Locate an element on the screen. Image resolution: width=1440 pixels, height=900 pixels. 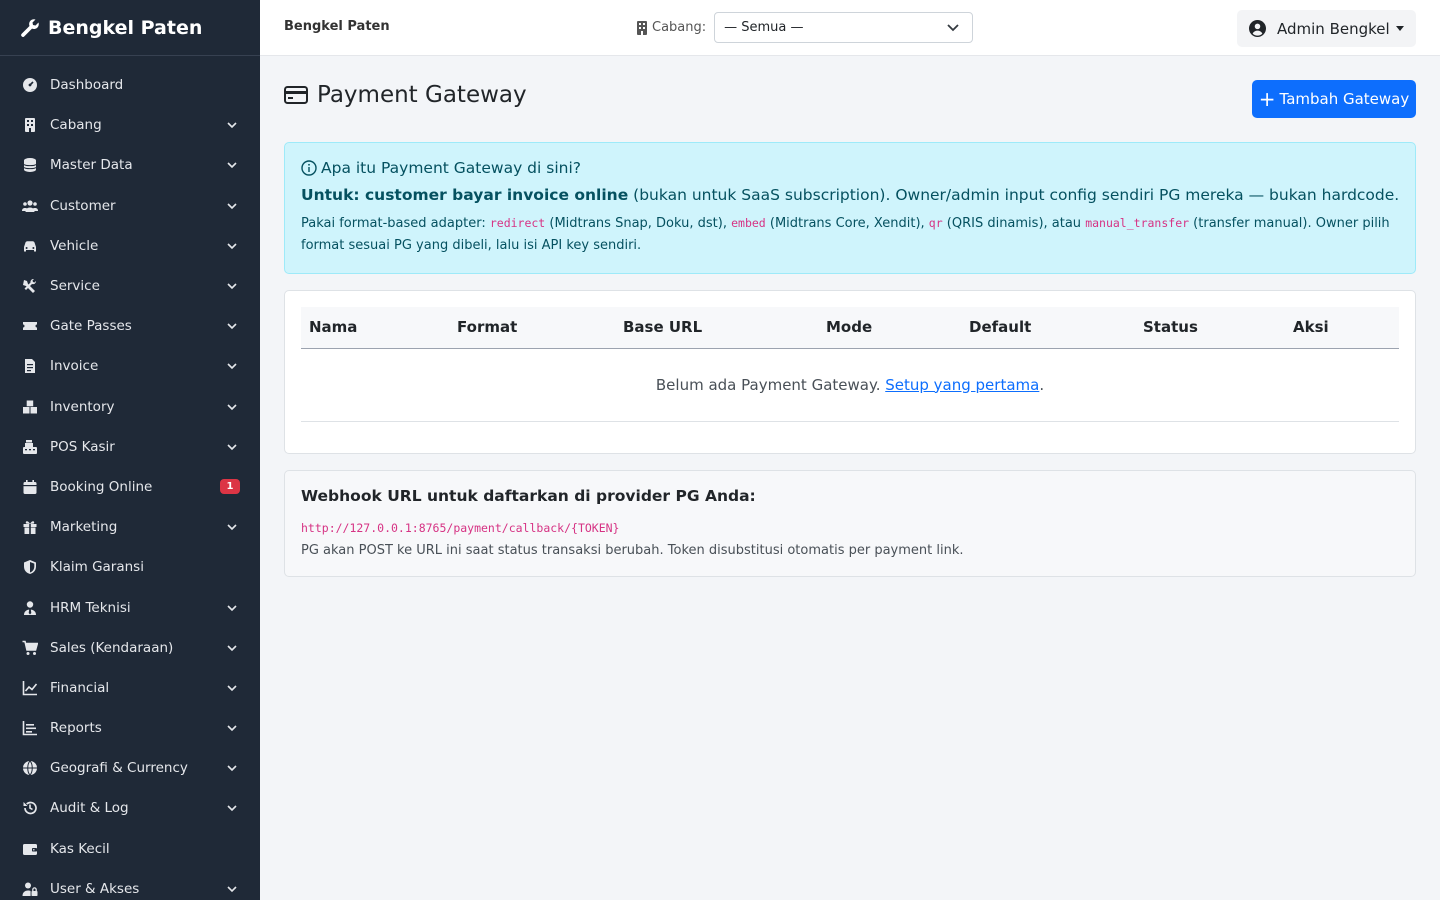
ticket-icon is located at coordinates (30, 326).